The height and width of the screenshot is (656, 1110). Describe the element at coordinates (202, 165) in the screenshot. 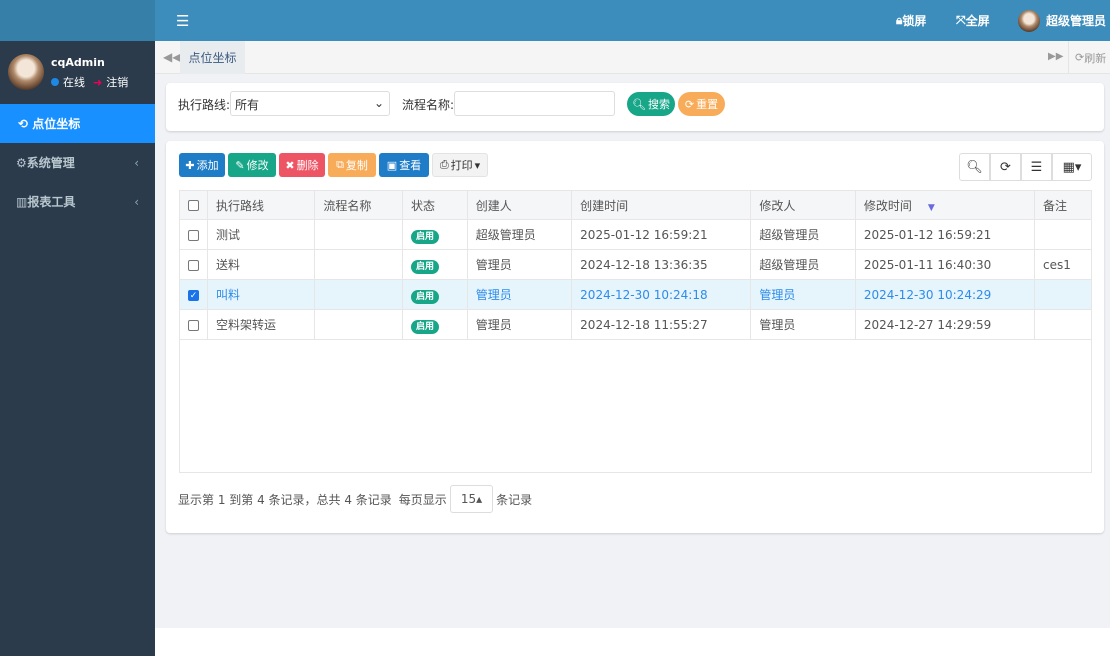

I see `add-button: ✚ 添加` at that location.